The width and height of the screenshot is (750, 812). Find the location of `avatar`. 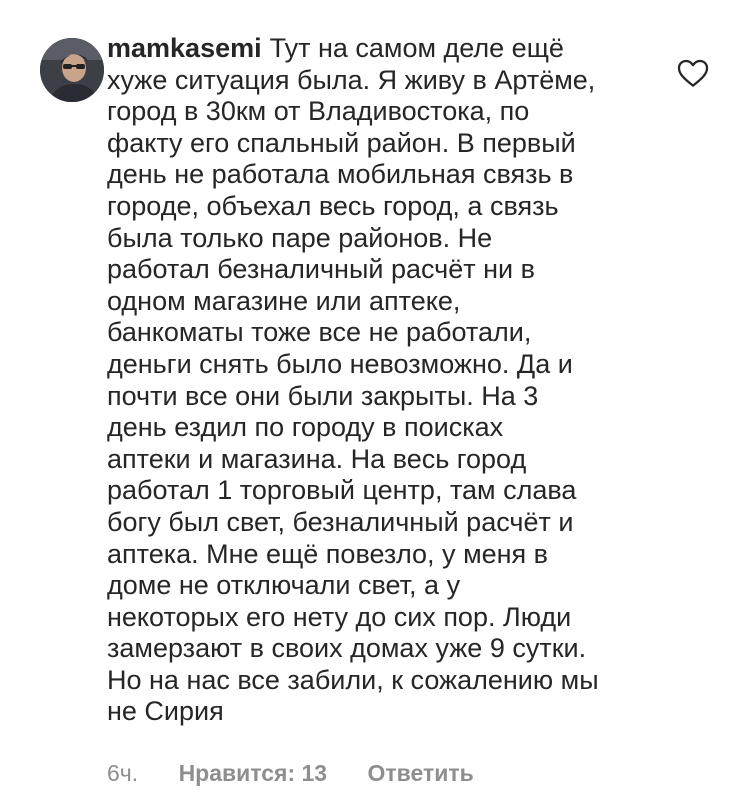

avatar is located at coordinates (72, 70).